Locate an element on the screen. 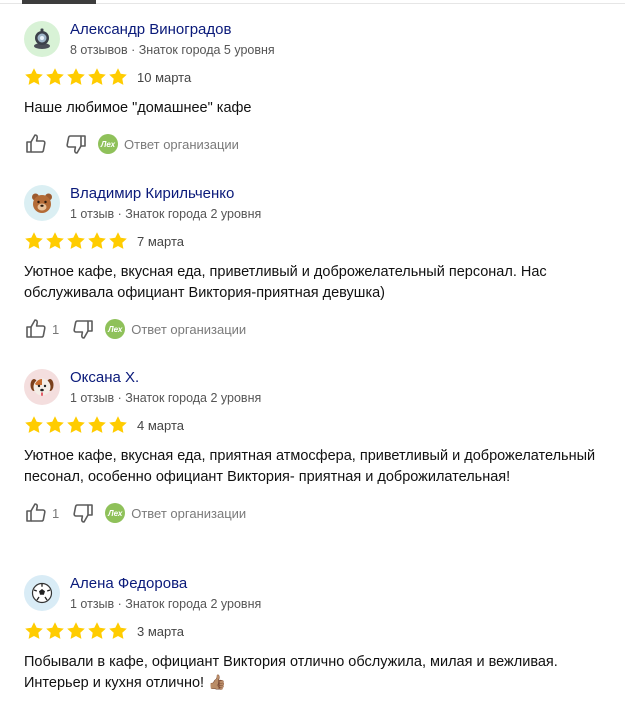 This screenshot has width=625, height=701. author-name: Александр Виноградов is located at coordinates (172, 30).